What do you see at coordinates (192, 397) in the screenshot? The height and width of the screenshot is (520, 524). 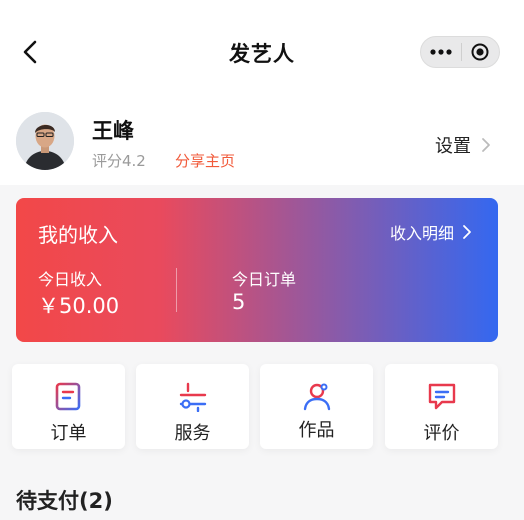 I see `service-slider-icon` at bounding box center [192, 397].